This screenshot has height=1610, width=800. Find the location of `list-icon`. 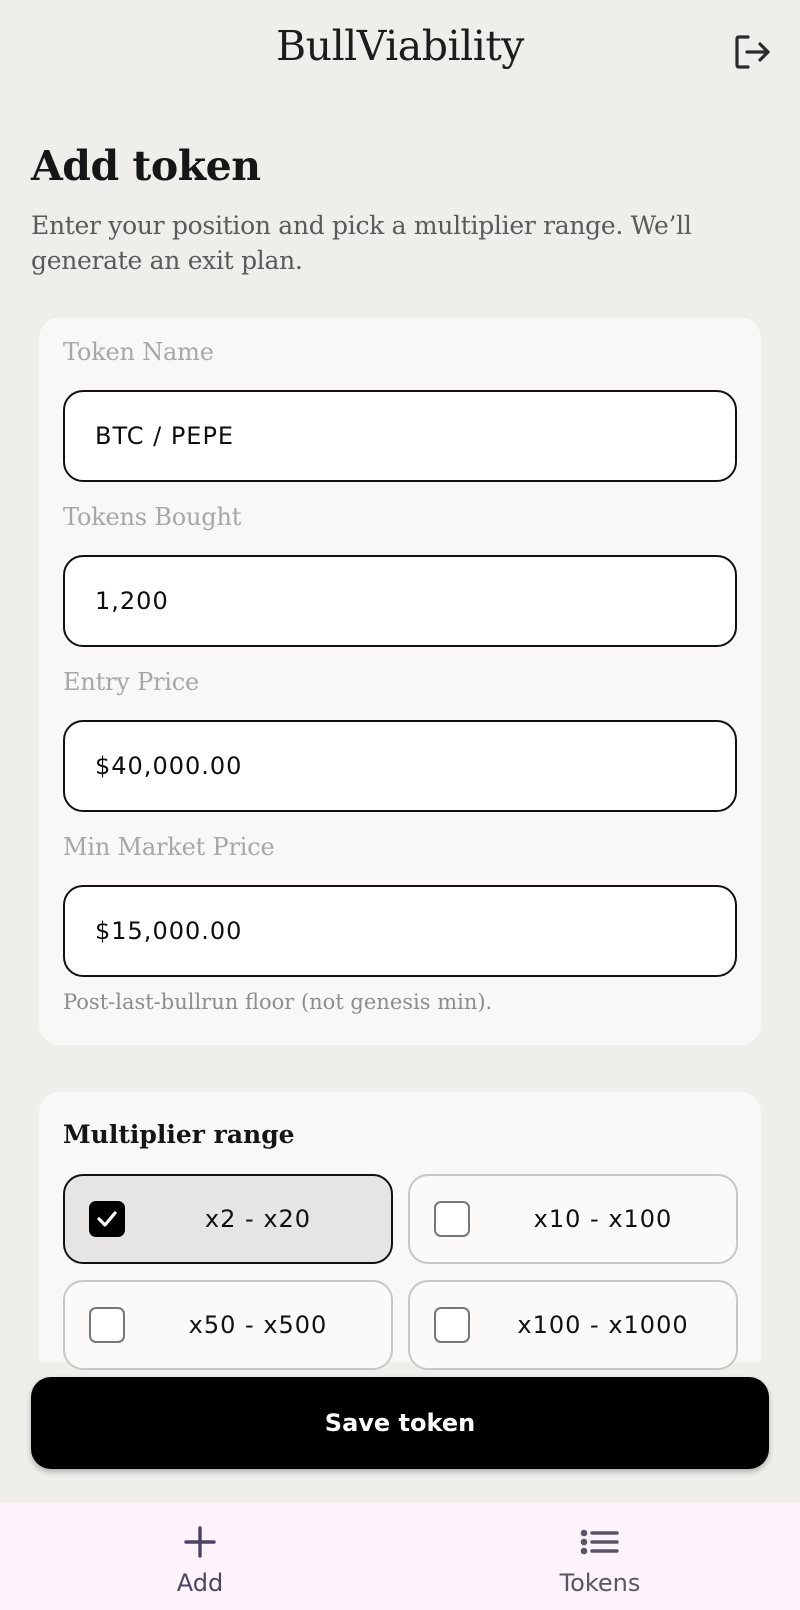

list-icon is located at coordinates (599, 1542).